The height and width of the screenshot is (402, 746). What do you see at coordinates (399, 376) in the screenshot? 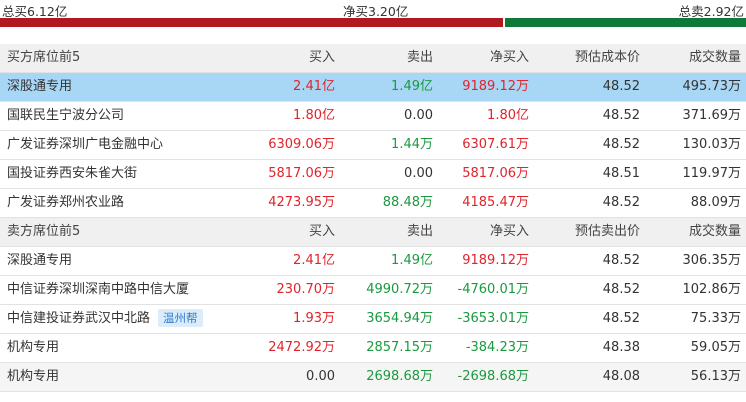
I see `sell-amount: 2698.68万` at bounding box center [399, 376].